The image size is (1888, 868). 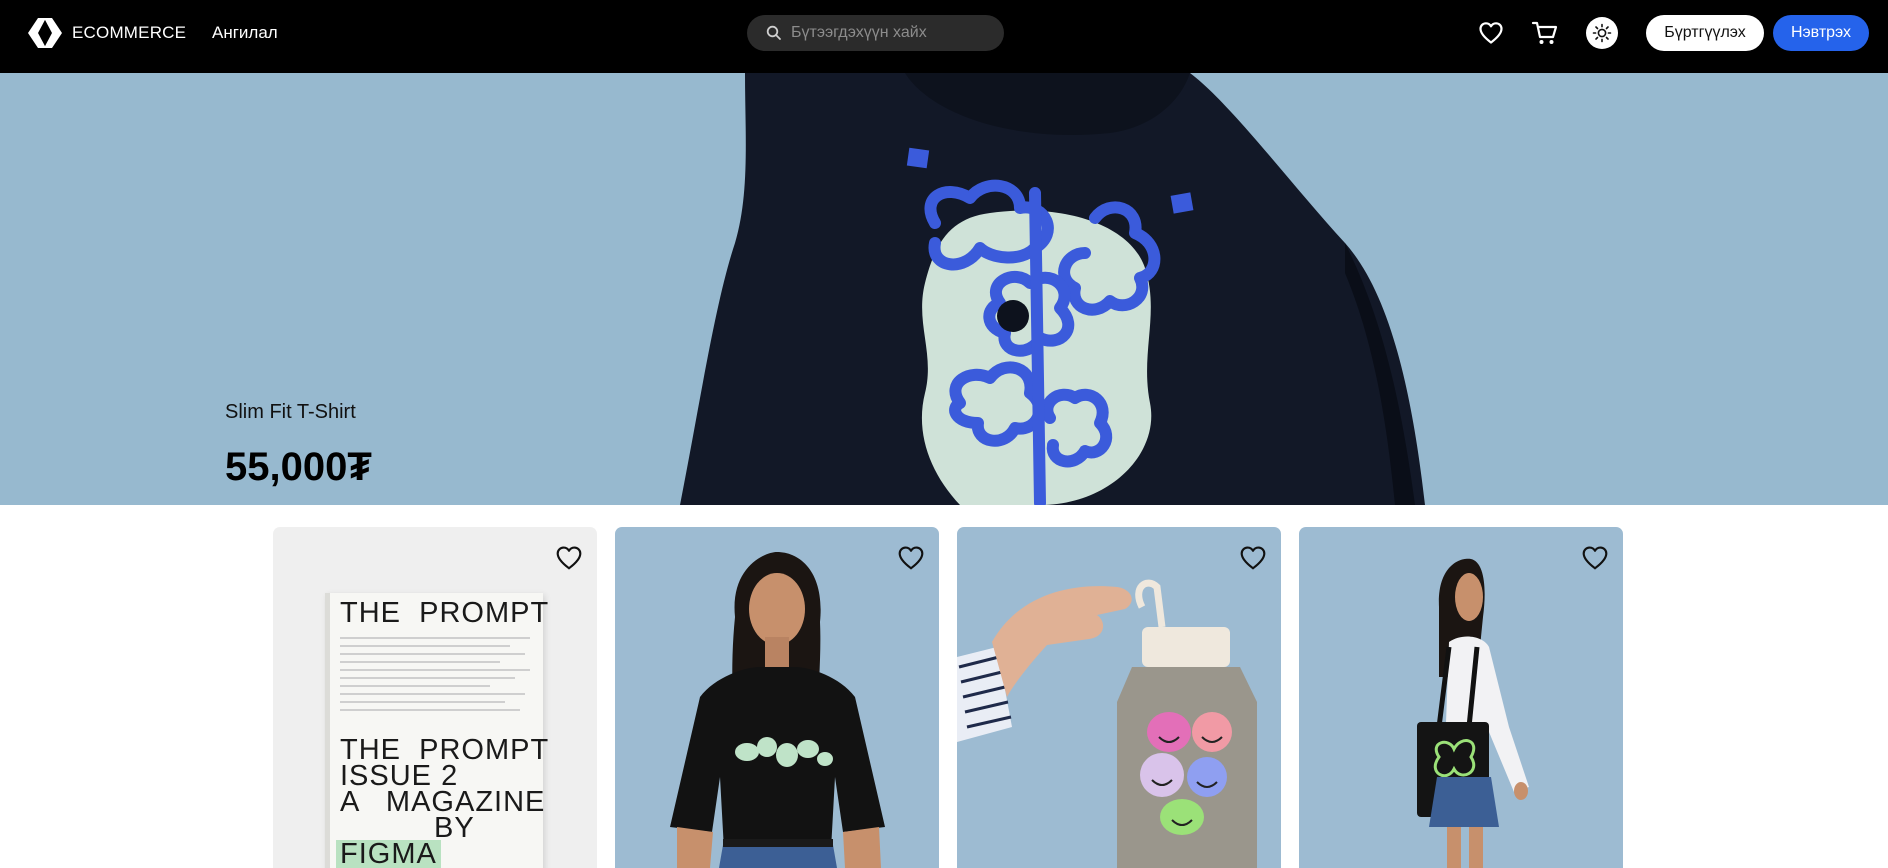 I want to click on wishlist-button, so click(x=1491, y=33).